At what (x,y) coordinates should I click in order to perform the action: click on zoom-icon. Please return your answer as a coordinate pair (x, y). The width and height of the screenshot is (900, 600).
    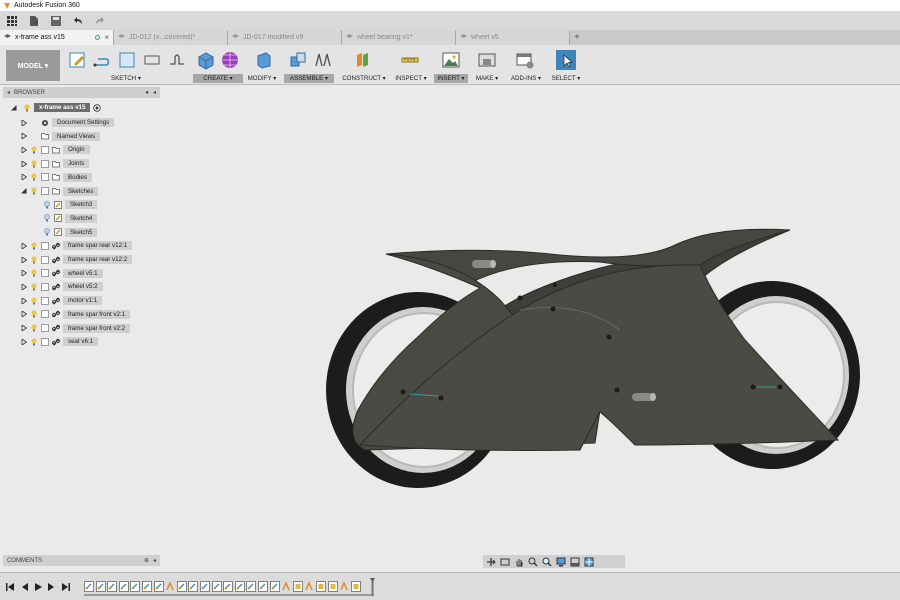
    Looking at the image, I should click on (533, 562).